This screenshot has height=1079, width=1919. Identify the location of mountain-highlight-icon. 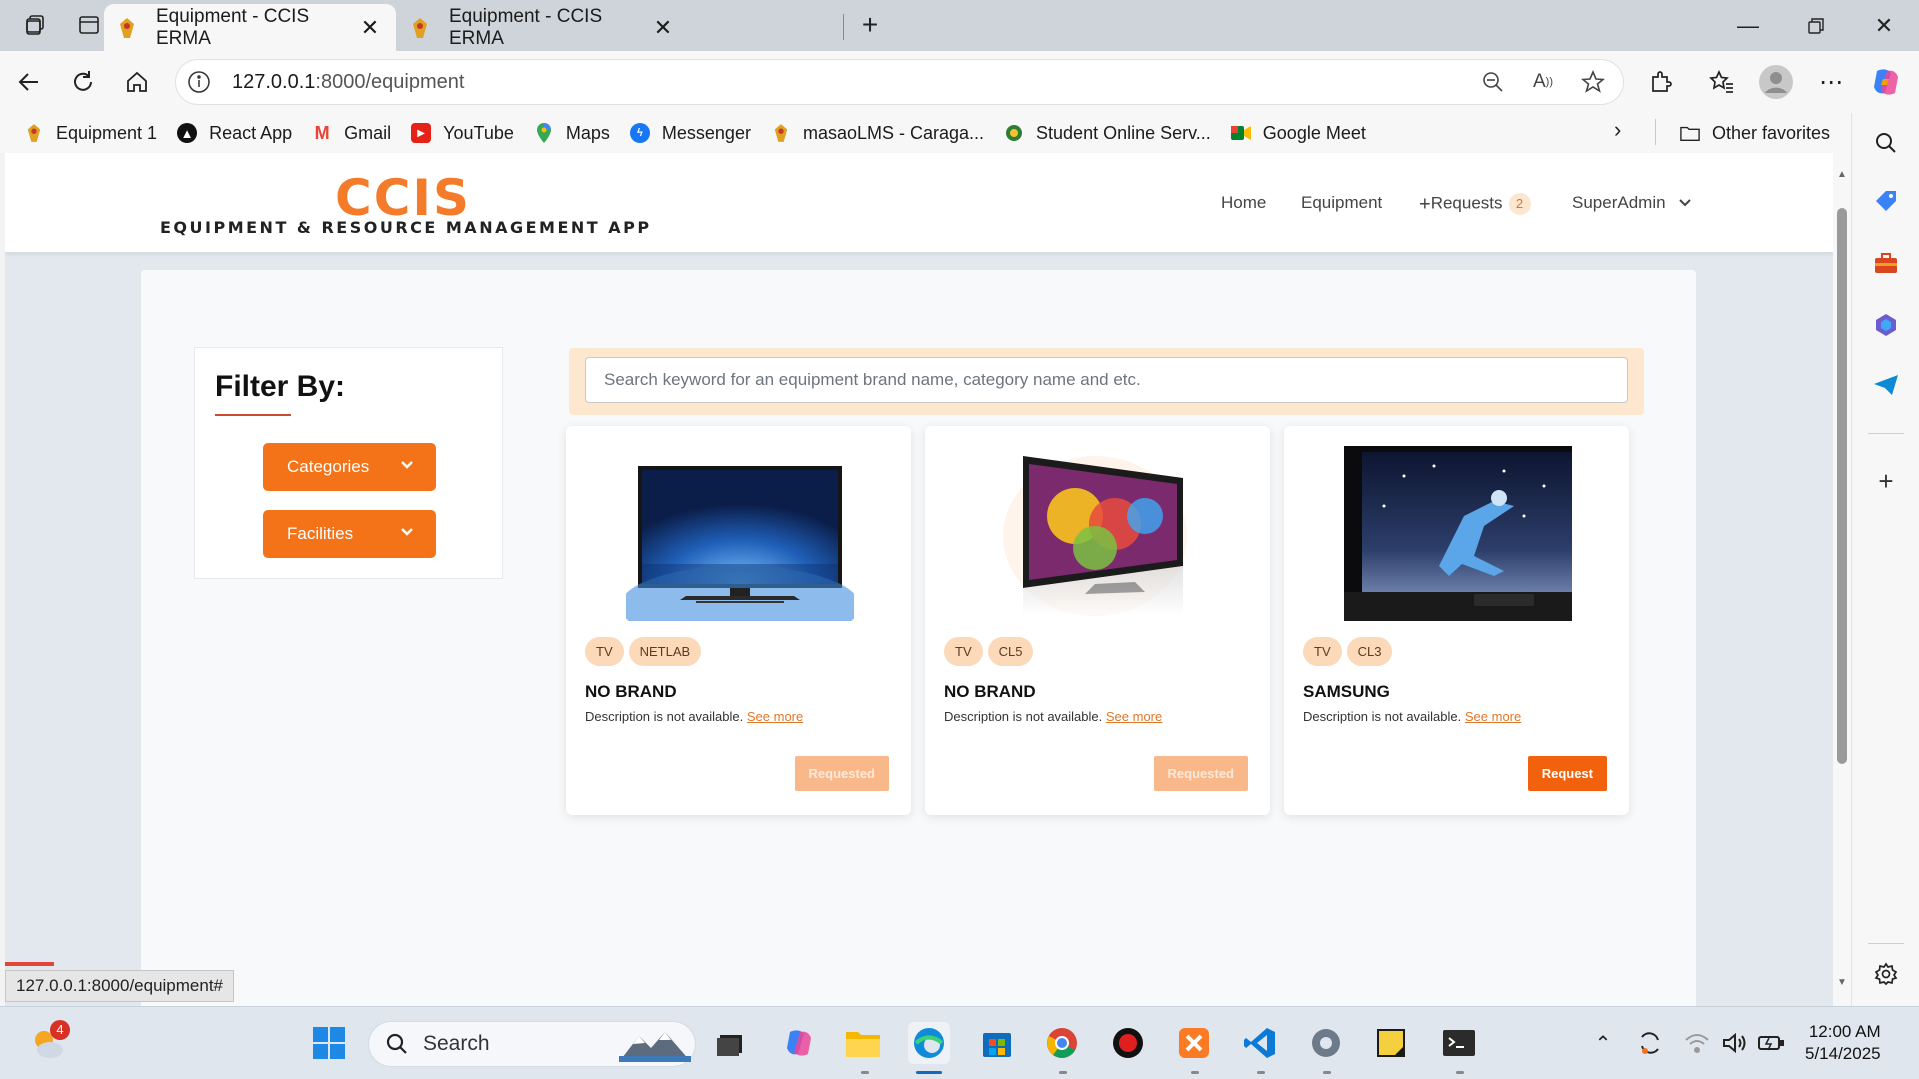
(655, 1047).